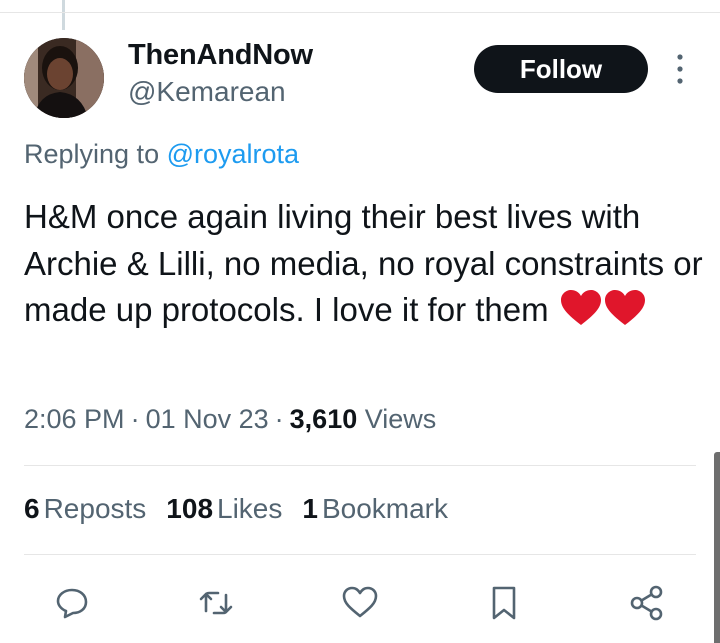 The width and height of the screenshot is (720, 643). I want to click on reply-mention-link: @royalrota, so click(233, 154).